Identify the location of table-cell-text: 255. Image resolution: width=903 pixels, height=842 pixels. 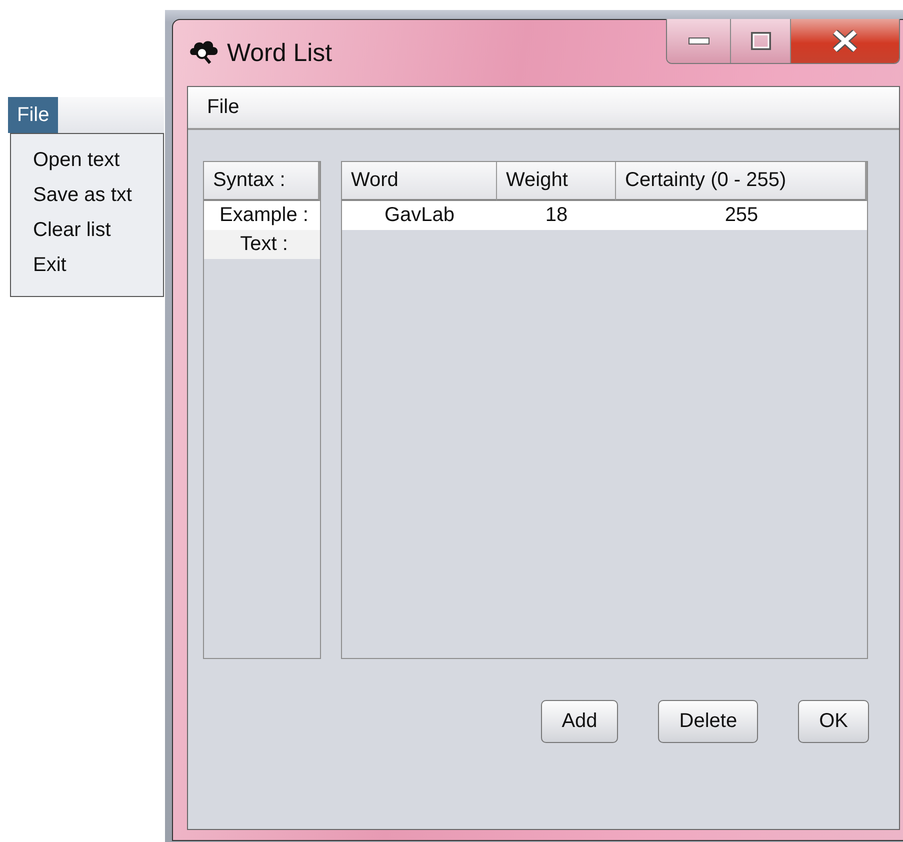
(742, 215).